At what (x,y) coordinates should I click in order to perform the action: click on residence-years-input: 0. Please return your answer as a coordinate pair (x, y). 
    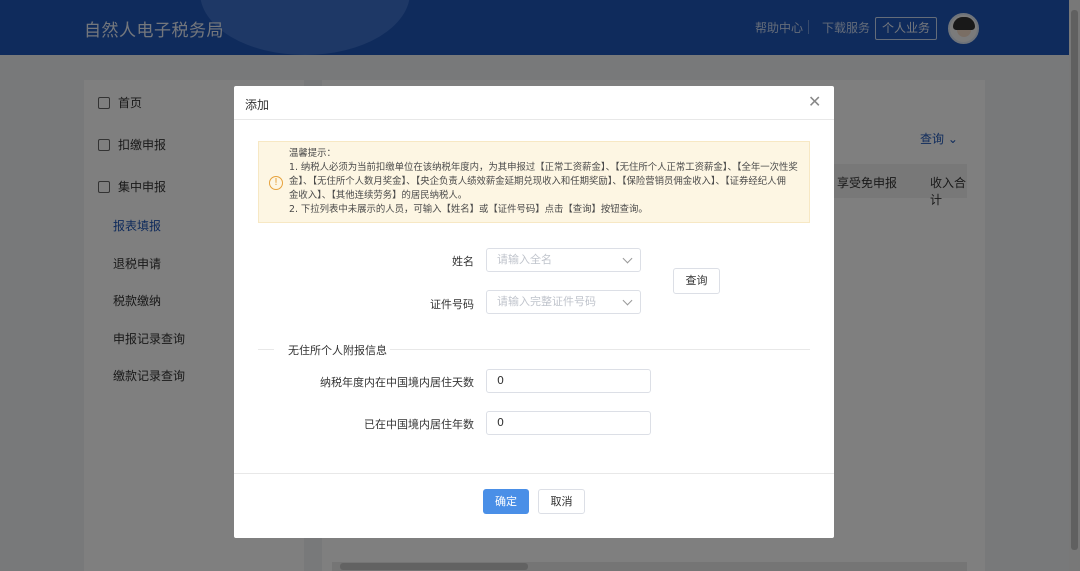
    Looking at the image, I should click on (568, 423).